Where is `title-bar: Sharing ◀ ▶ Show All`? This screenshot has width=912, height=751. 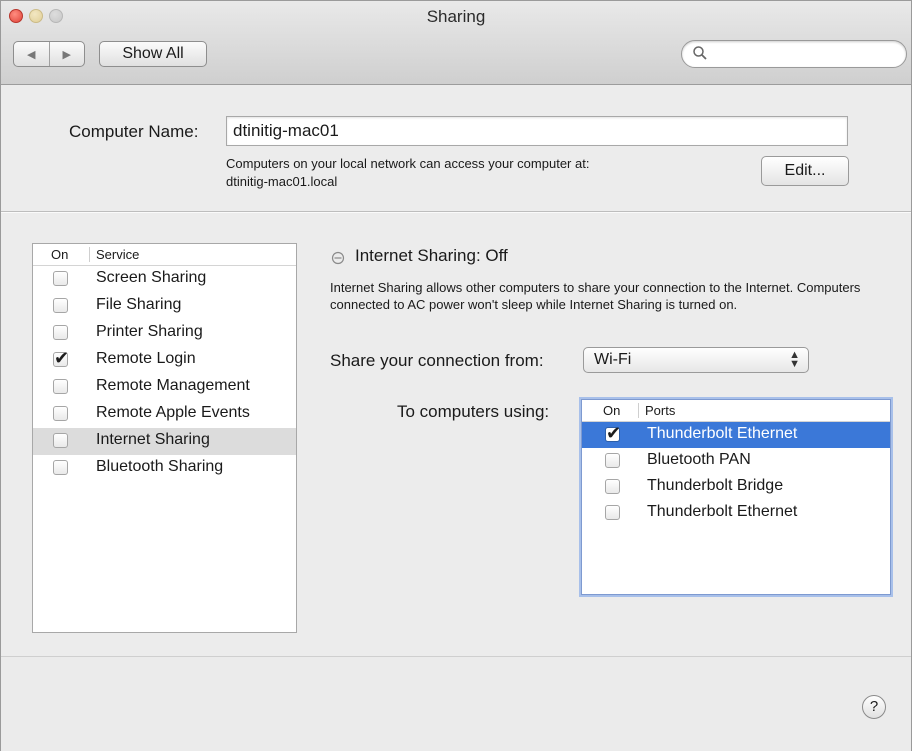 title-bar: Sharing ◀ ▶ Show All is located at coordinates (456, 43).